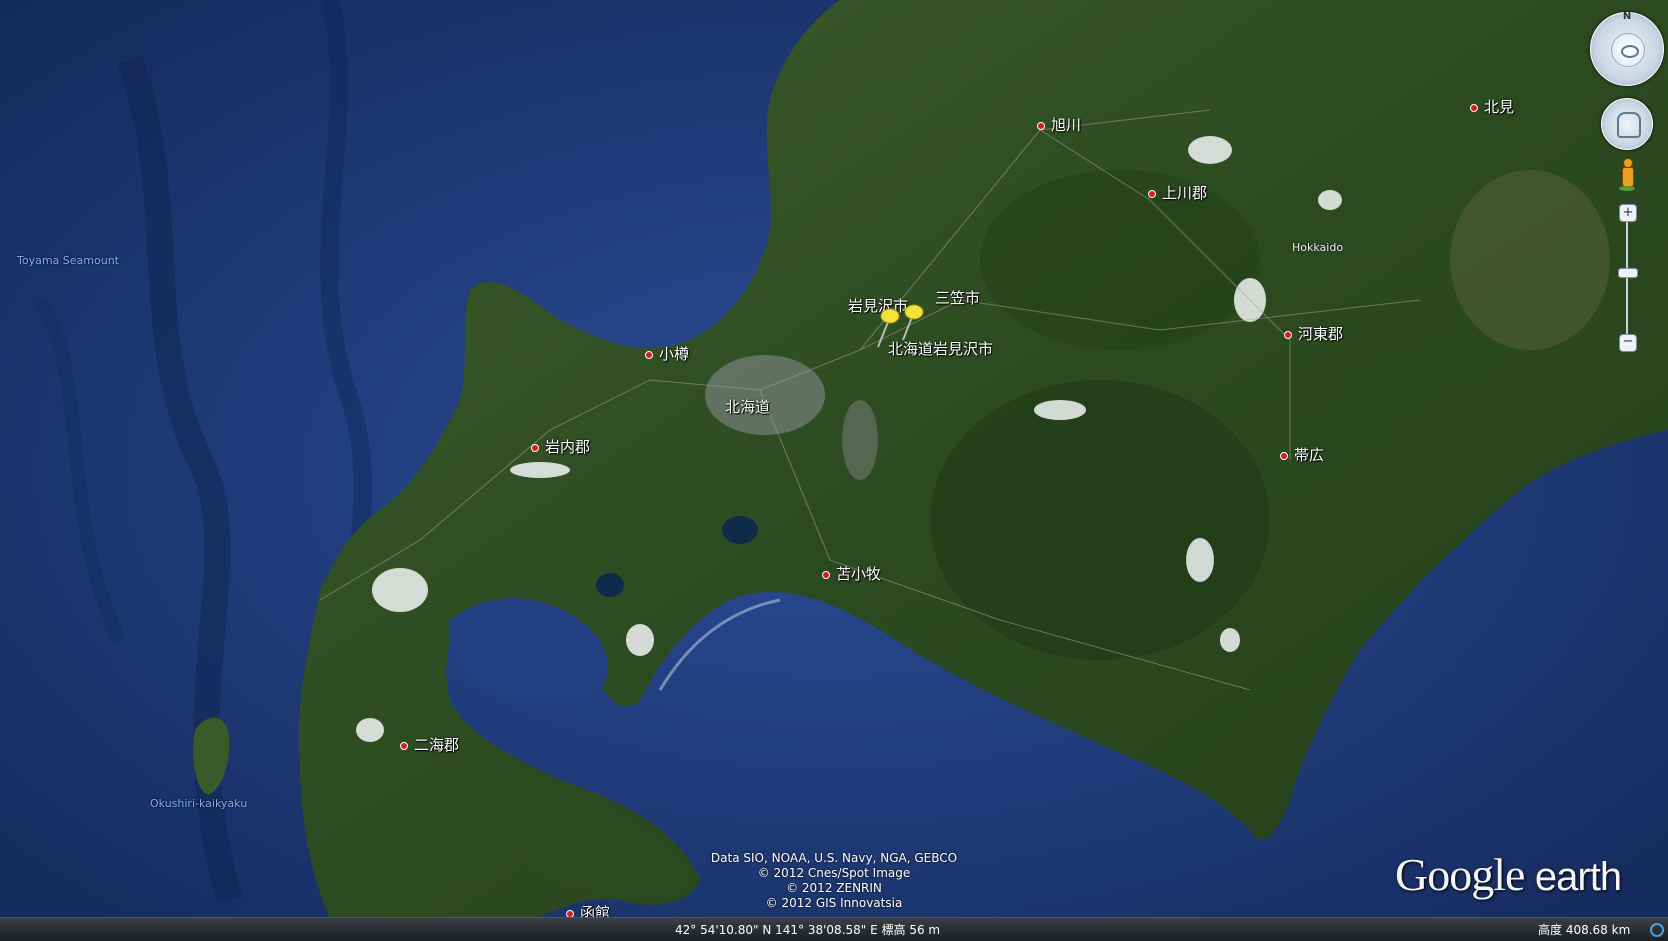  Describe the element at coordinates (834, 858) in the screenshot. I see `credit-line: Data SIO, NOAA, U.S. Navy, NGA, GEBCO` at that location.